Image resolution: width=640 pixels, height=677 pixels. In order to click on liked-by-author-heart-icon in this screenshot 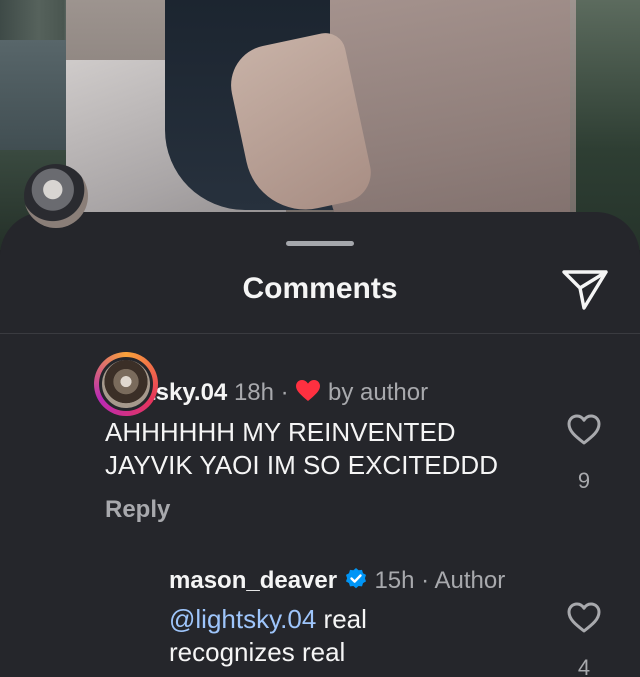, I will do `click(308, 390)`.